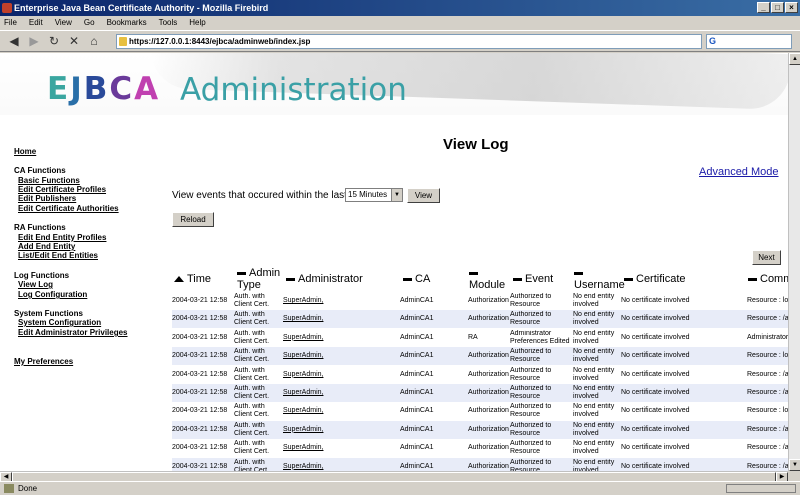 This screenshot has width=800, height=495. Describe the element at coordinates (794, 59) in the screenshot. I see `scroll-up-icon: ▲` at that location.